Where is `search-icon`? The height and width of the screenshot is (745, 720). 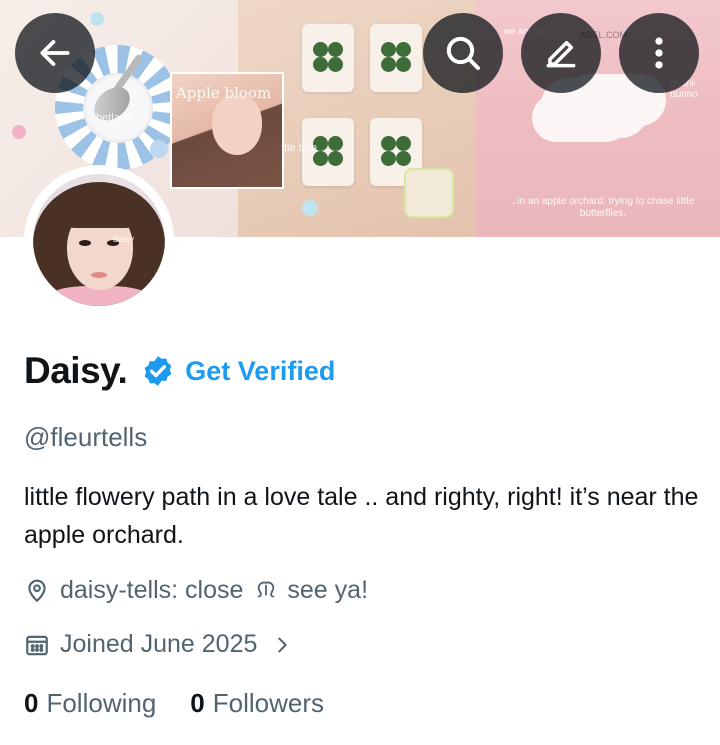
search-icon is located at coordinates (463, 53).